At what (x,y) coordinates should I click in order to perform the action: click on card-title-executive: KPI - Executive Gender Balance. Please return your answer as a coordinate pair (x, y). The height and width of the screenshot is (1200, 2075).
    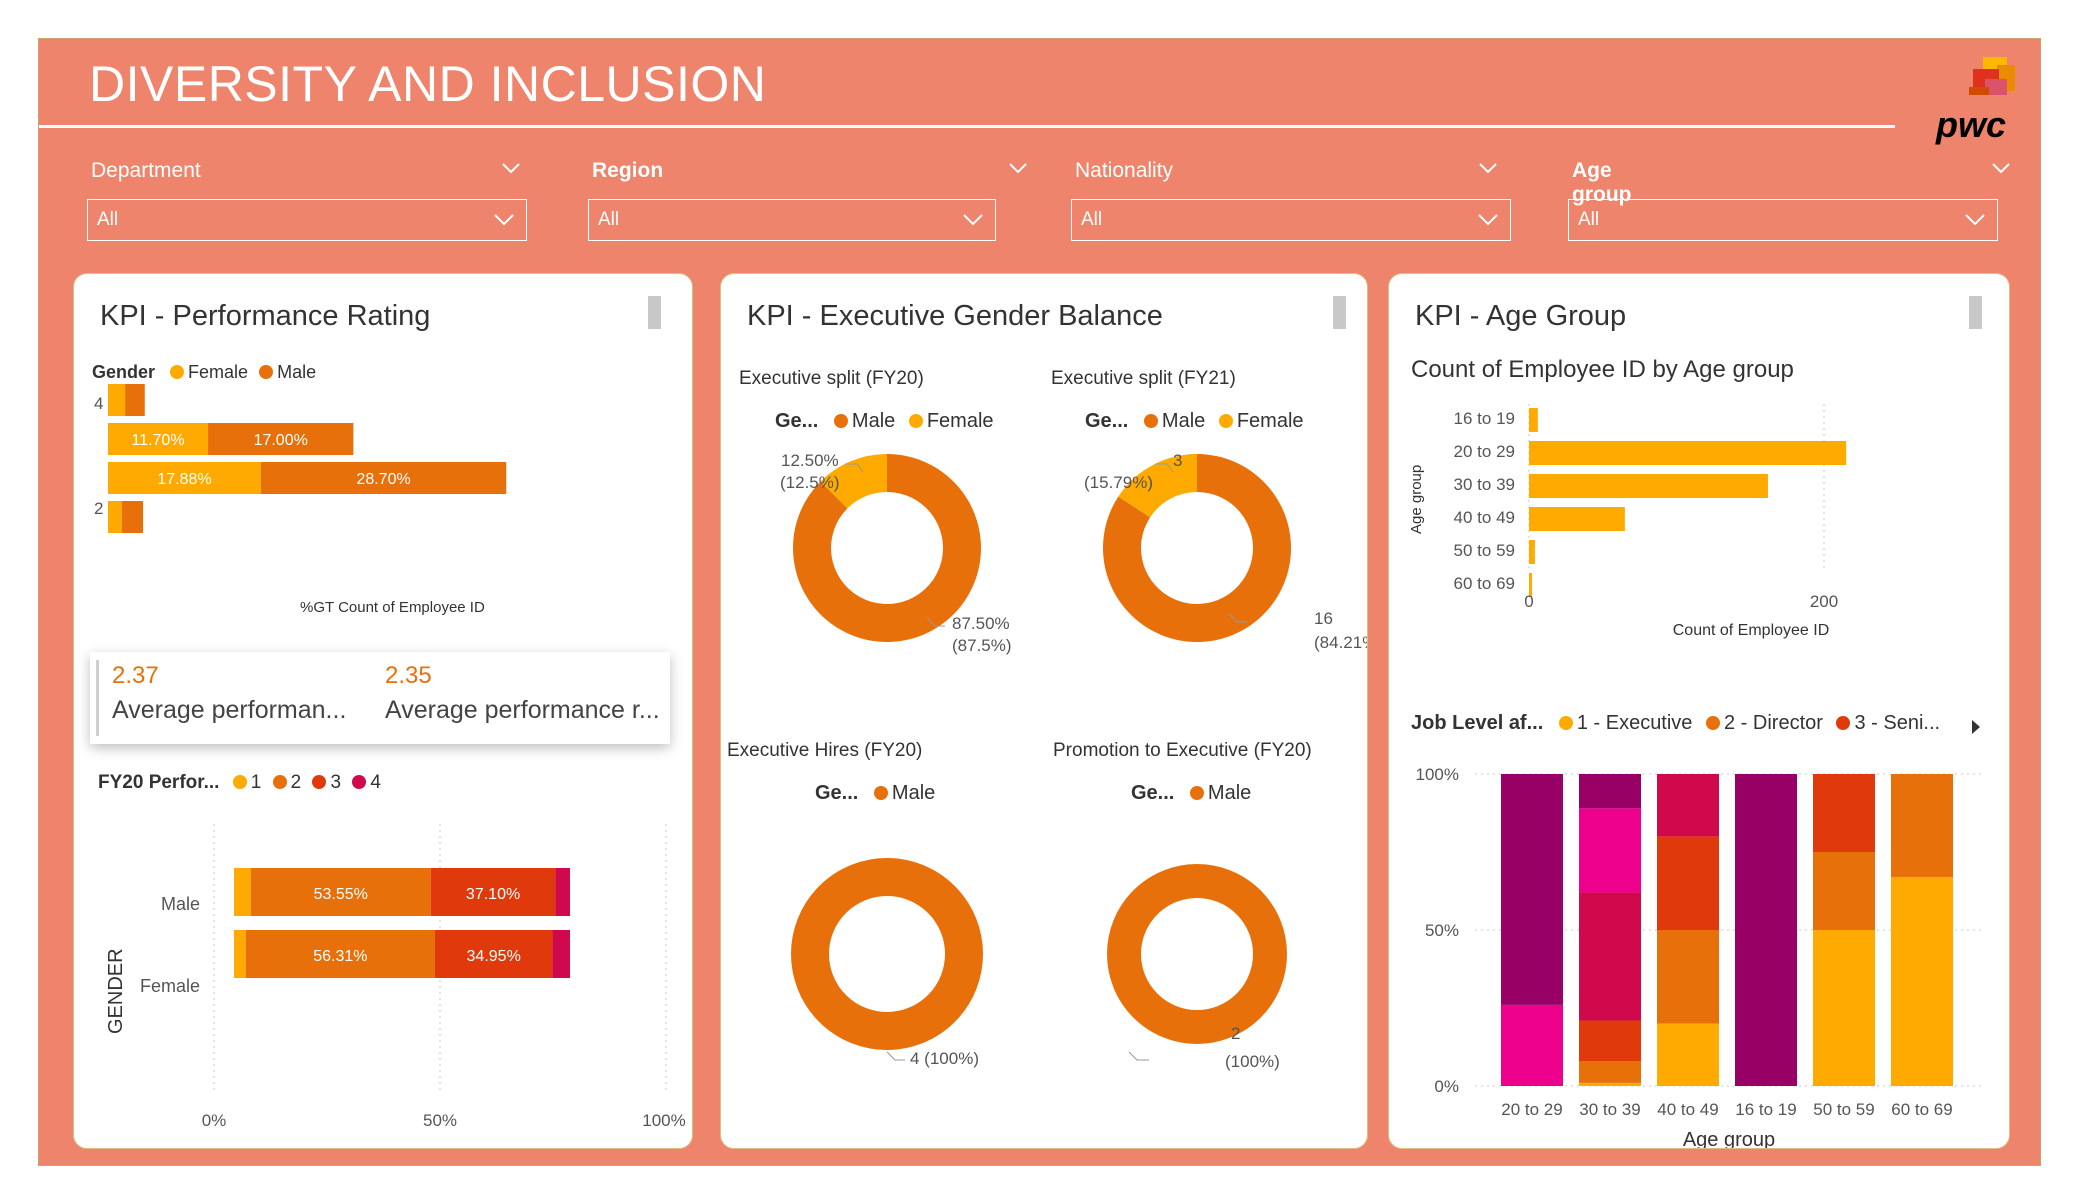
    Looking at the image, I should click on (955, 316).